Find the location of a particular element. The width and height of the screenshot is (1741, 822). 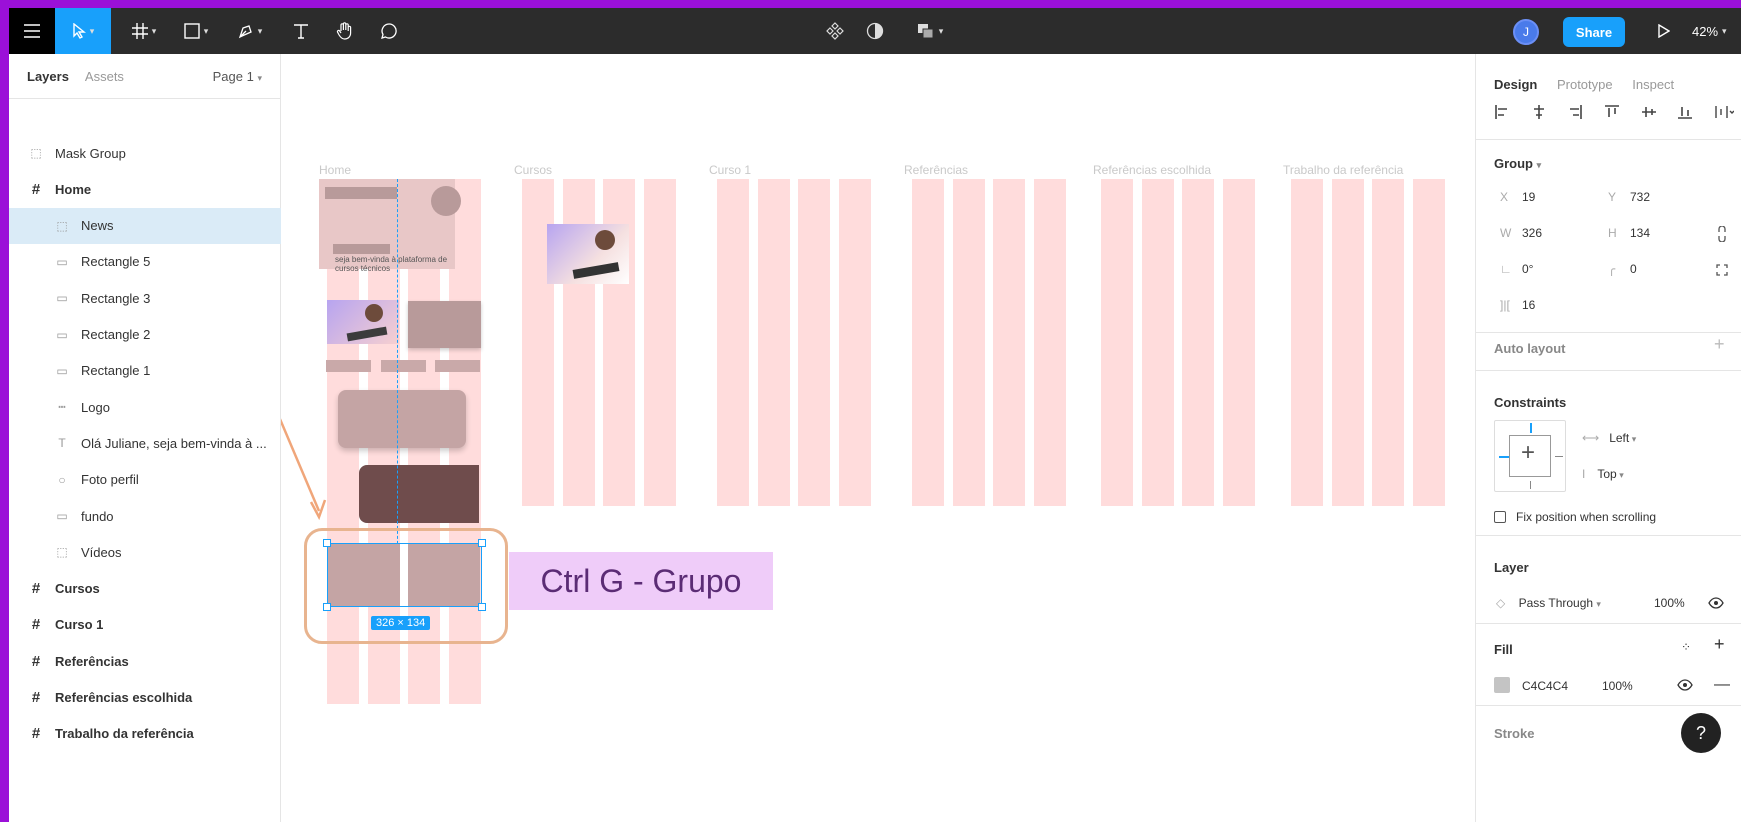

move-tool-button: ▾ is located at coordinates (83, 31).